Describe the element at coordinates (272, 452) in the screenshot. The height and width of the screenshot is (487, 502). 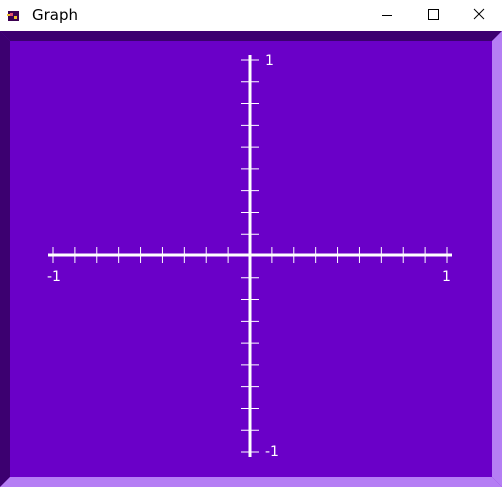
I see `y-min-label: -1` at that location.